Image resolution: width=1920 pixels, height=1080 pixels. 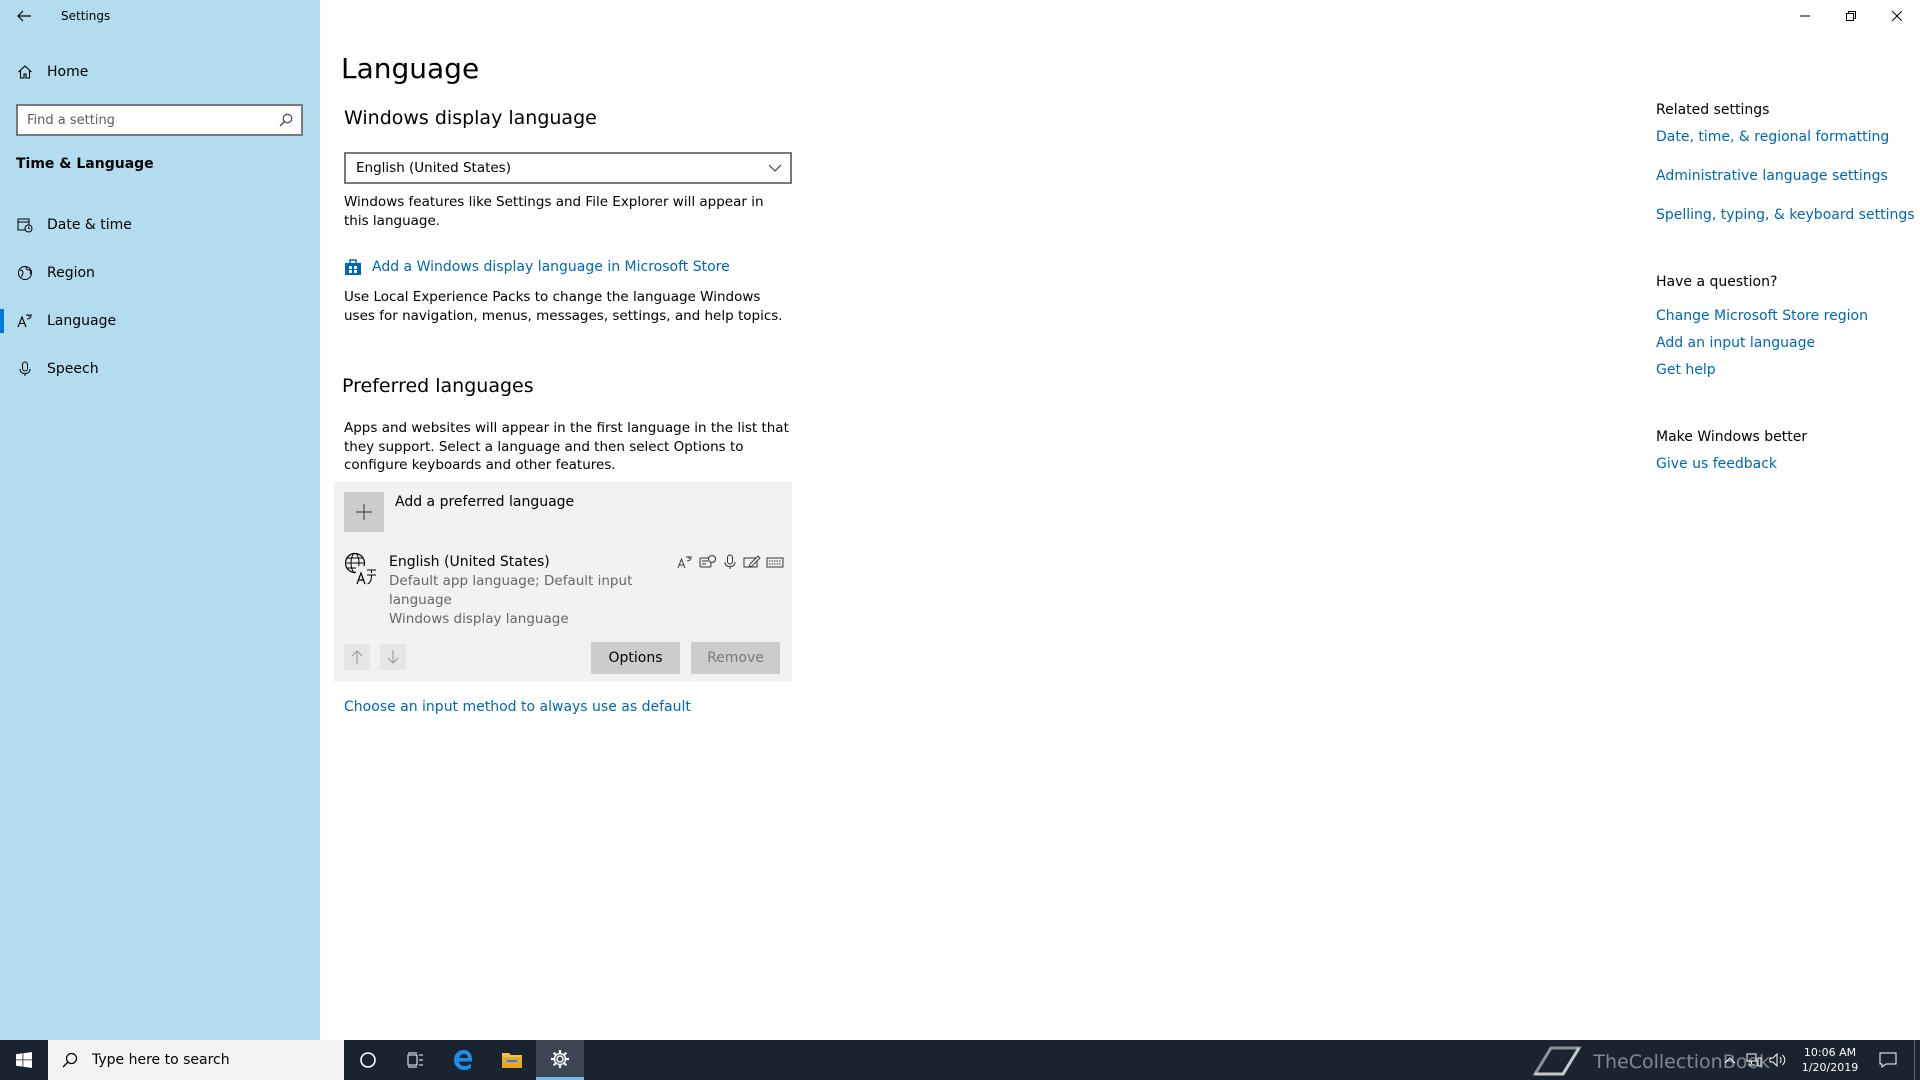 I want to click on administrative-language-link: Administrative language settings, so click(x=1772, y=176).